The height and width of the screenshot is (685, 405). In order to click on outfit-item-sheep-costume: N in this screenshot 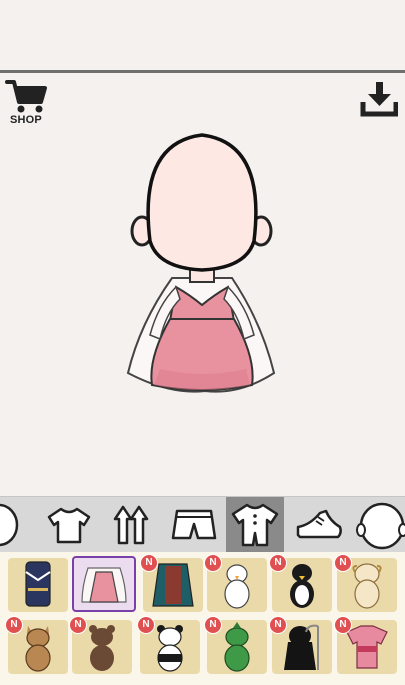, I will do `click(365, 583)`.